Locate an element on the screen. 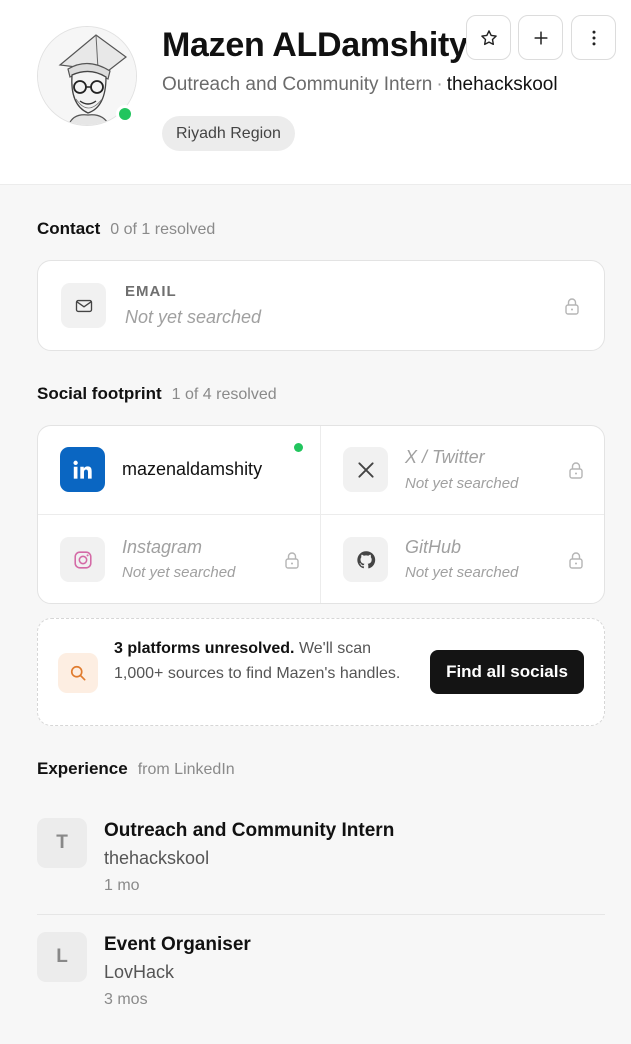 The width and height of the screenshot is (631, 1044). instagram-name: Instagram is located at coordinates (162, 547).